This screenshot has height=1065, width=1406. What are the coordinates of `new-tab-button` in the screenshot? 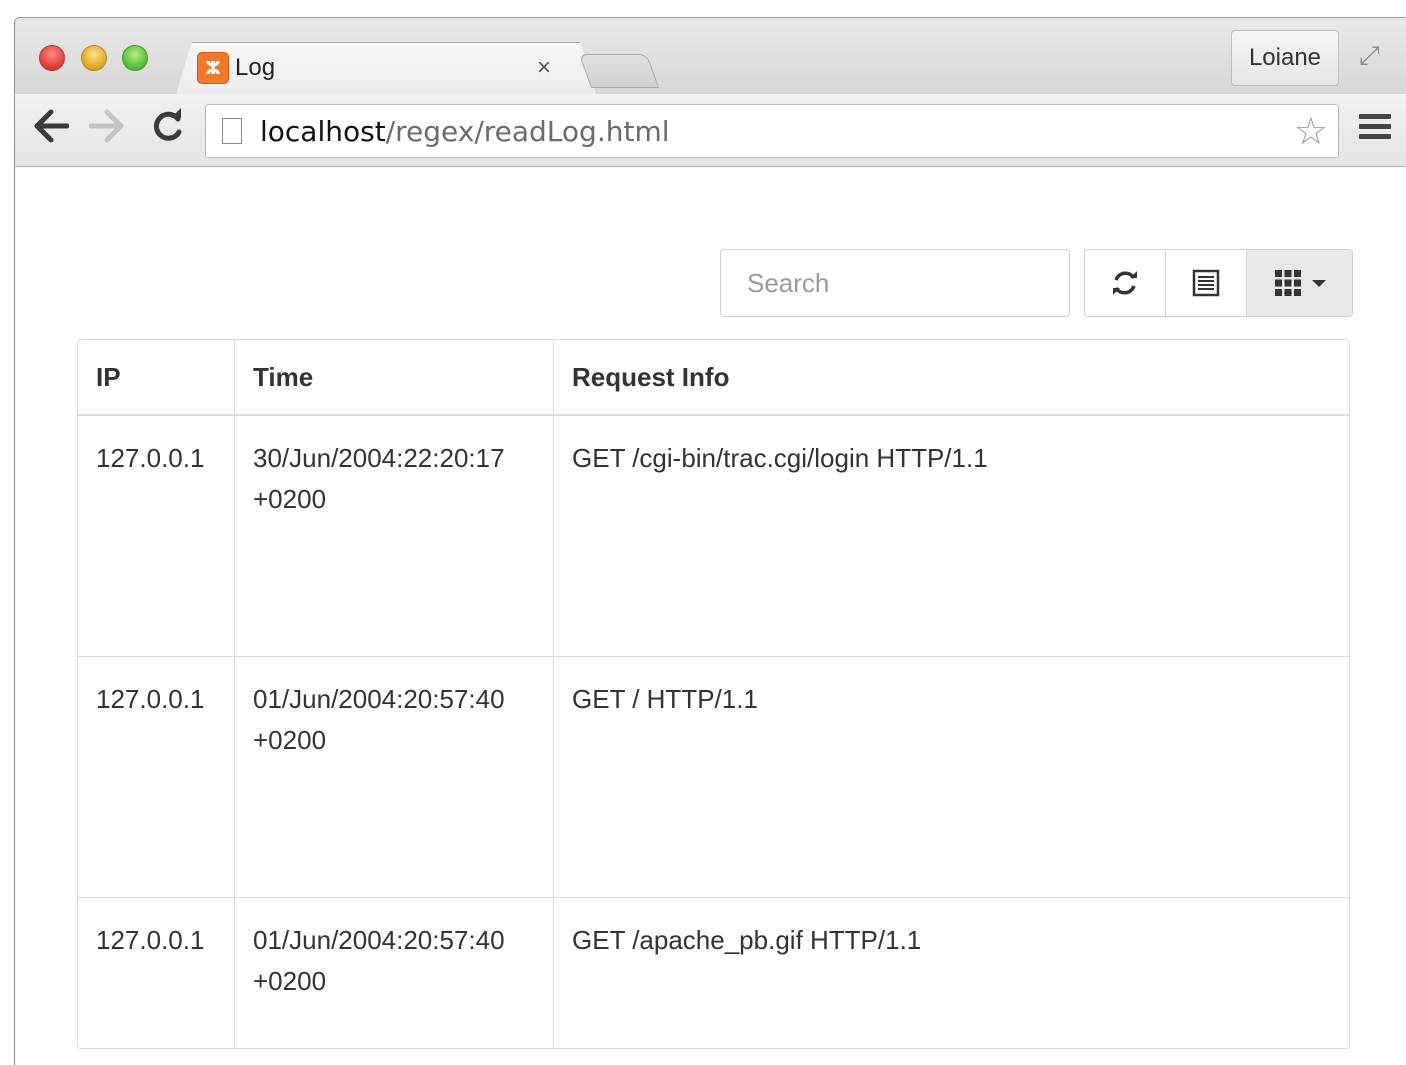 It's located at (619, 71).